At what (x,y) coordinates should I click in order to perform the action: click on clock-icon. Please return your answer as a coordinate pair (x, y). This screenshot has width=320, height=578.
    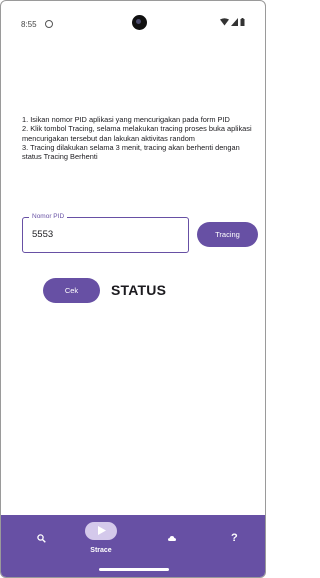
    Looking at the image, I should click on (49, 24).